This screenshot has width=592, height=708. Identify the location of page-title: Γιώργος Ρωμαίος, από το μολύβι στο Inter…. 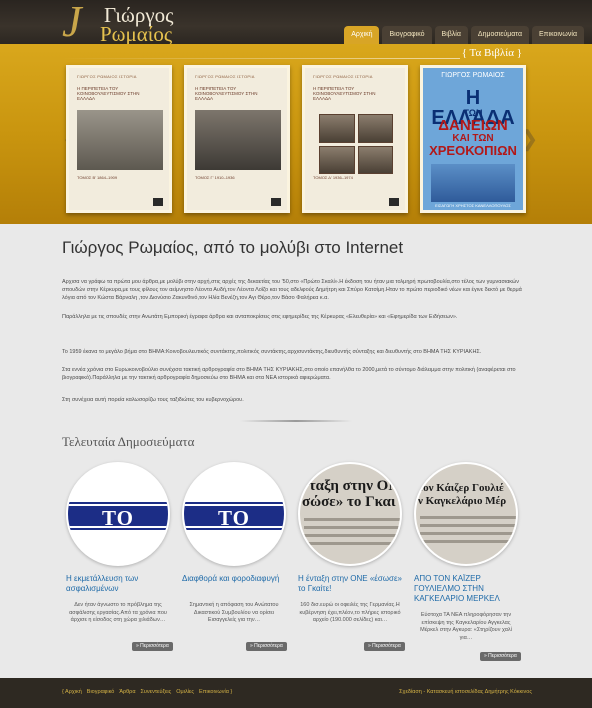
(233, 247).